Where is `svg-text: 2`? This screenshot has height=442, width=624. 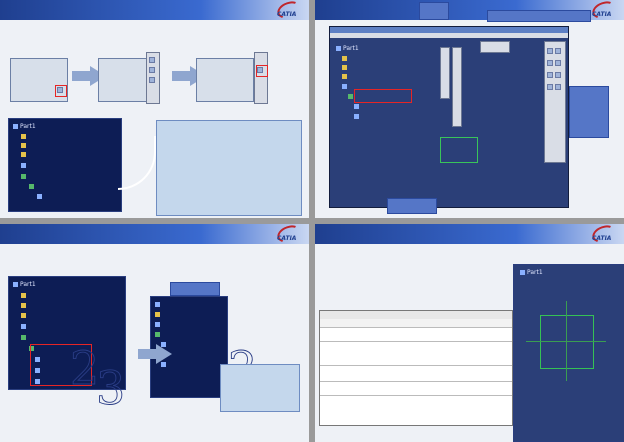 svg-text: 2 is located at coordinates (84, 368).